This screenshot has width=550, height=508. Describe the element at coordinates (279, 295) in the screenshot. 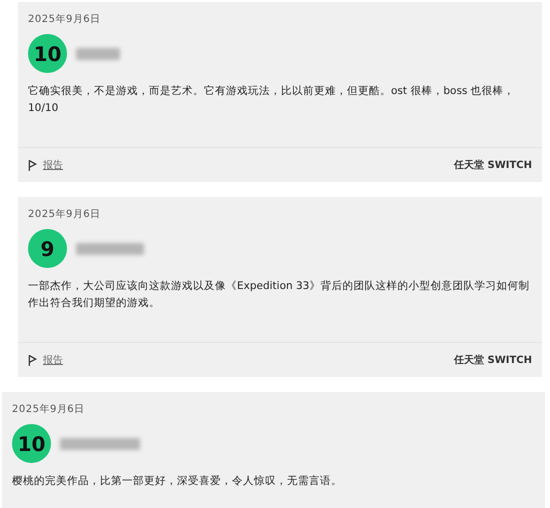

I see `review-text: 一部杰作，大公司应该向这款游戏以及像《Expedition 33》背后的团队这样的小型创意团队学习如何制作出符合我们期望的游戏。` at that location.